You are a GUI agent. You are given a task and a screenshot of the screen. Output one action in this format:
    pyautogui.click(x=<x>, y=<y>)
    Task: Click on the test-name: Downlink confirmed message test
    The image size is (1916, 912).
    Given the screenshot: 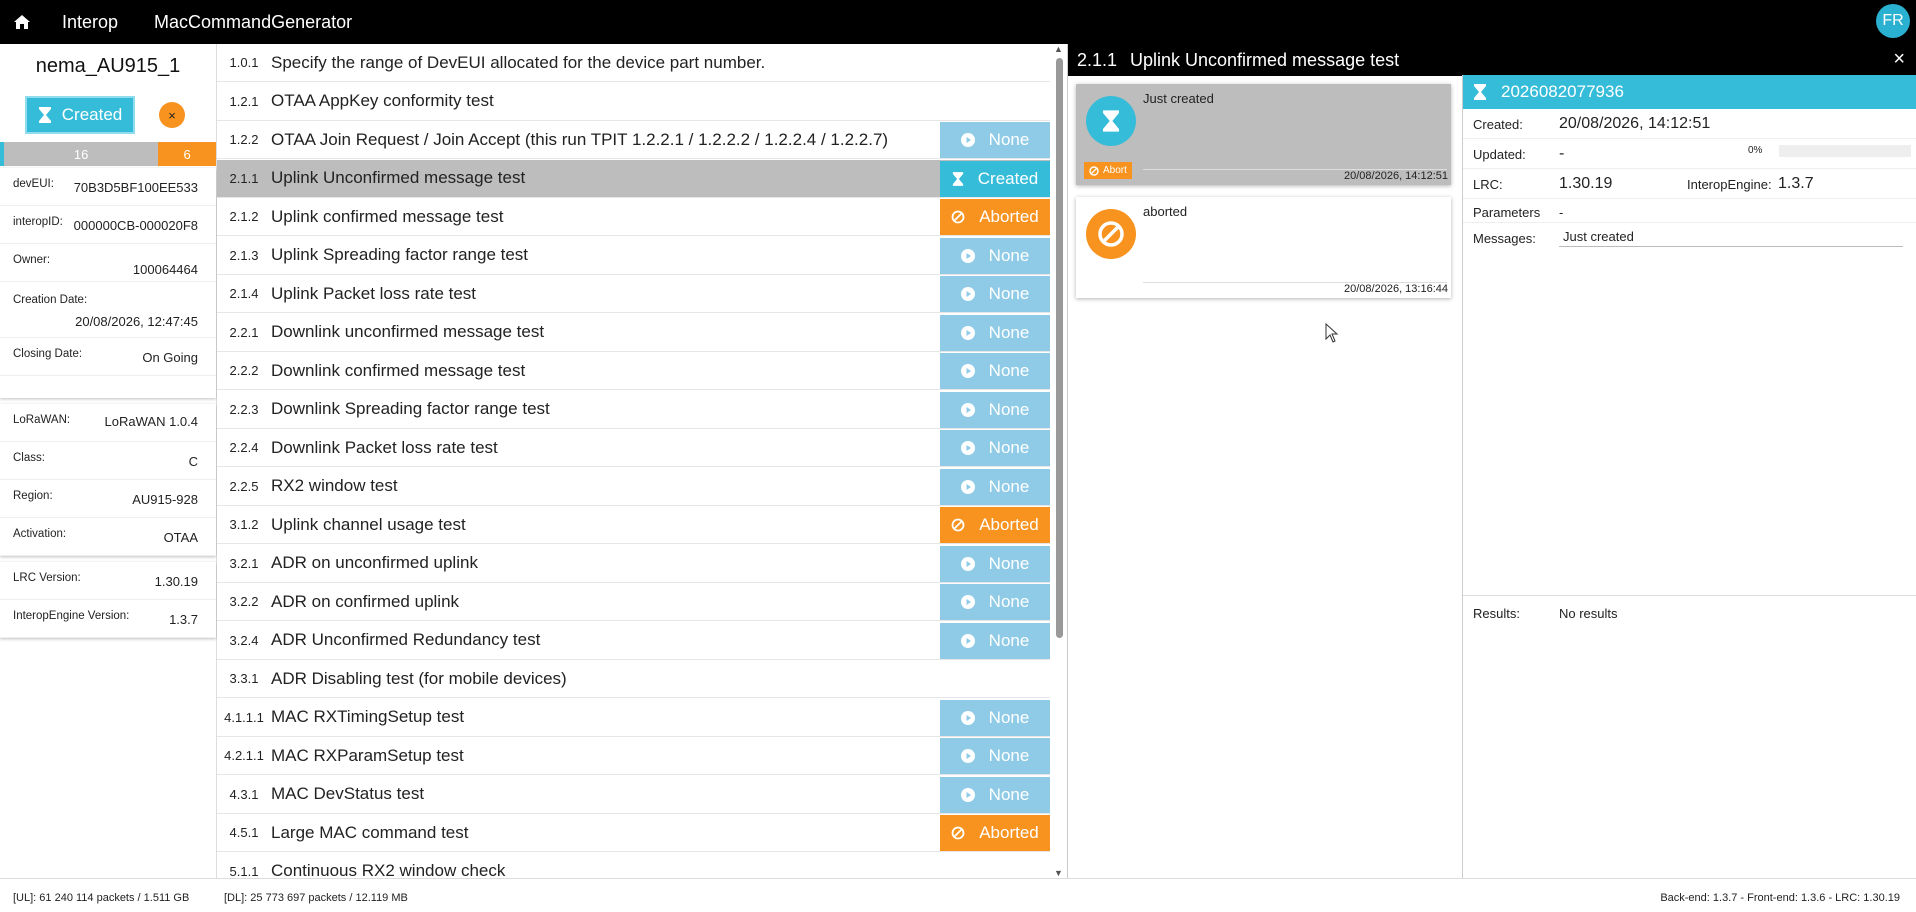 What is the action you would take?
    pyautogui.click(x=398, y=370)
    